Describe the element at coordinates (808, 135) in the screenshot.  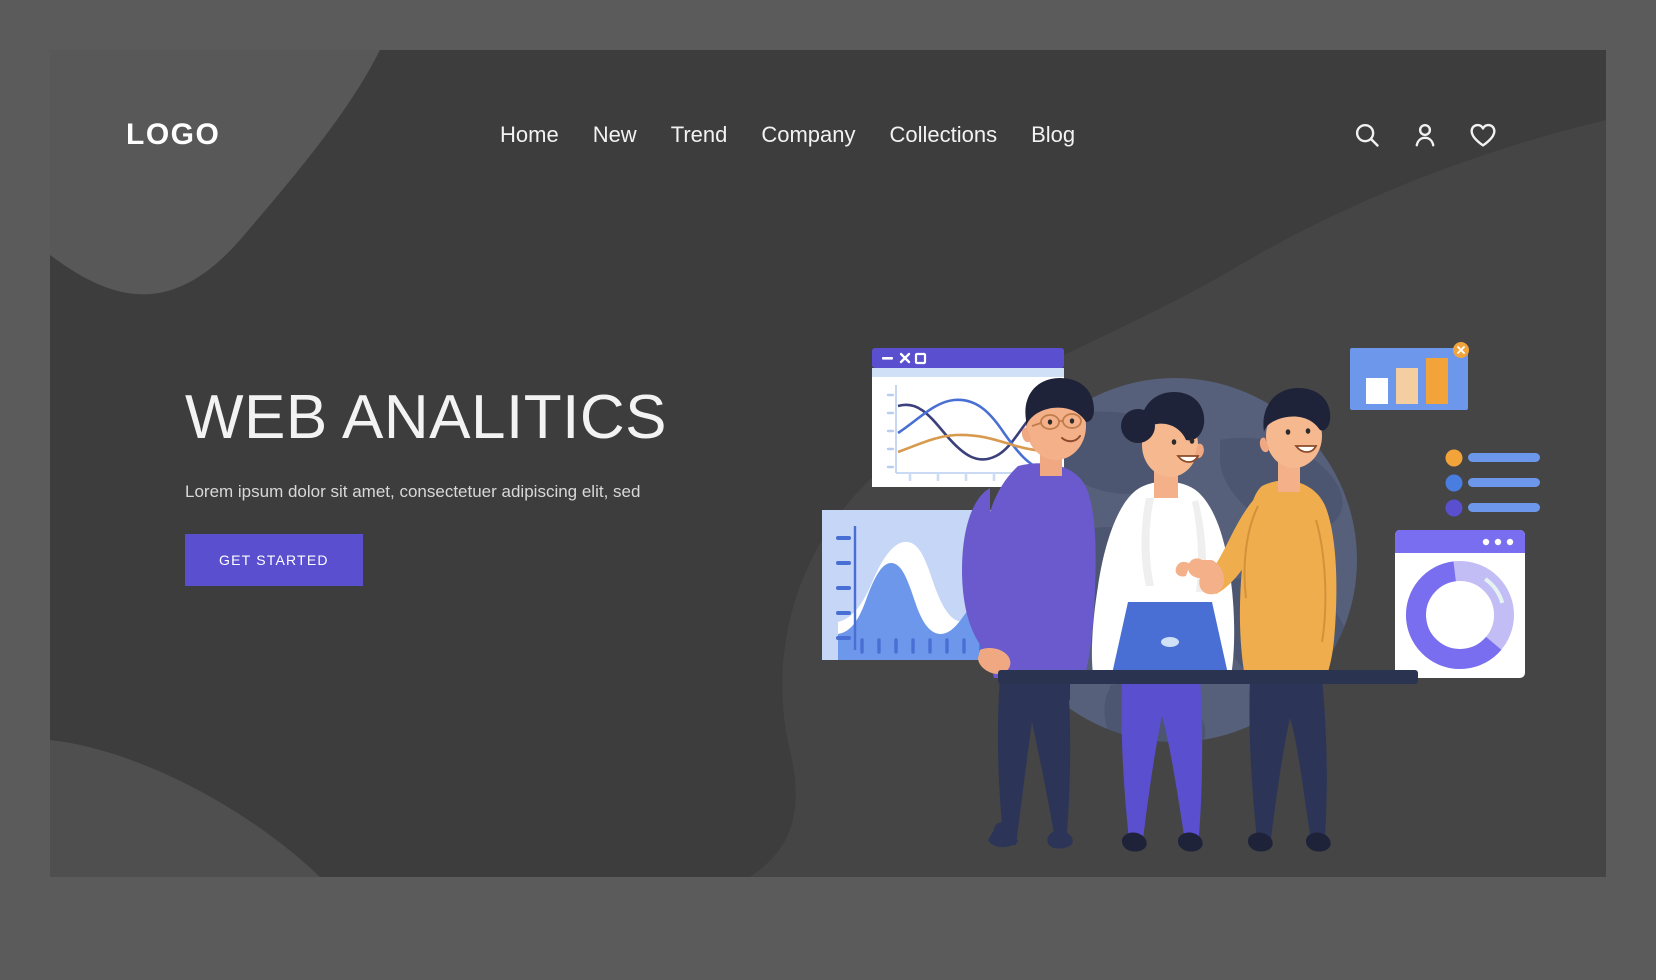
I see `nav-item-company: Company` at that location.